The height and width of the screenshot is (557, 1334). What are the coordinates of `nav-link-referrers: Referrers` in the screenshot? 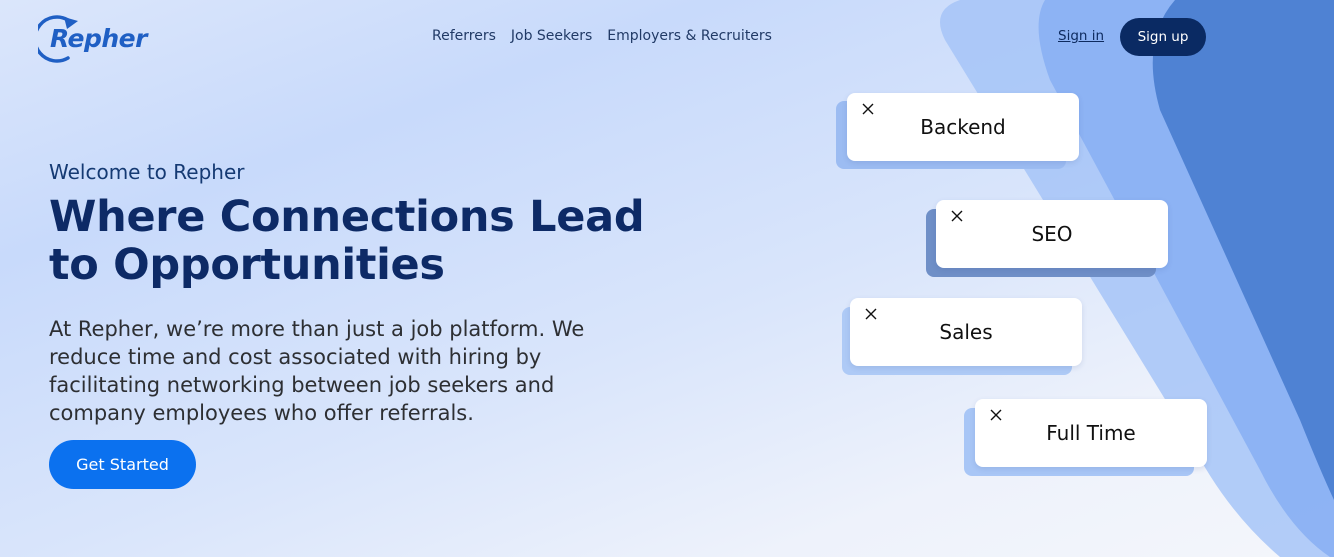 It's located at (464, 36).